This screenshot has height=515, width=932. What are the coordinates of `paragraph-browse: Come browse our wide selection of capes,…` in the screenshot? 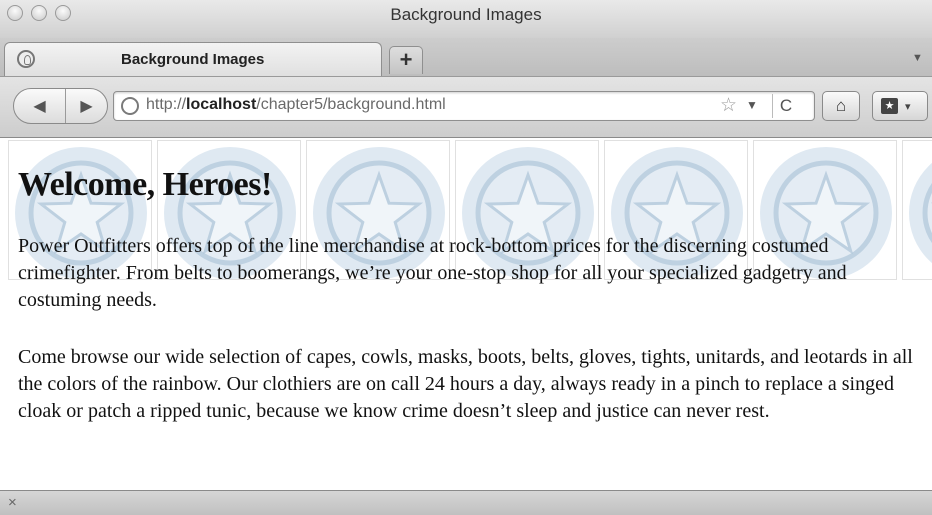 It's located at (465, 384).